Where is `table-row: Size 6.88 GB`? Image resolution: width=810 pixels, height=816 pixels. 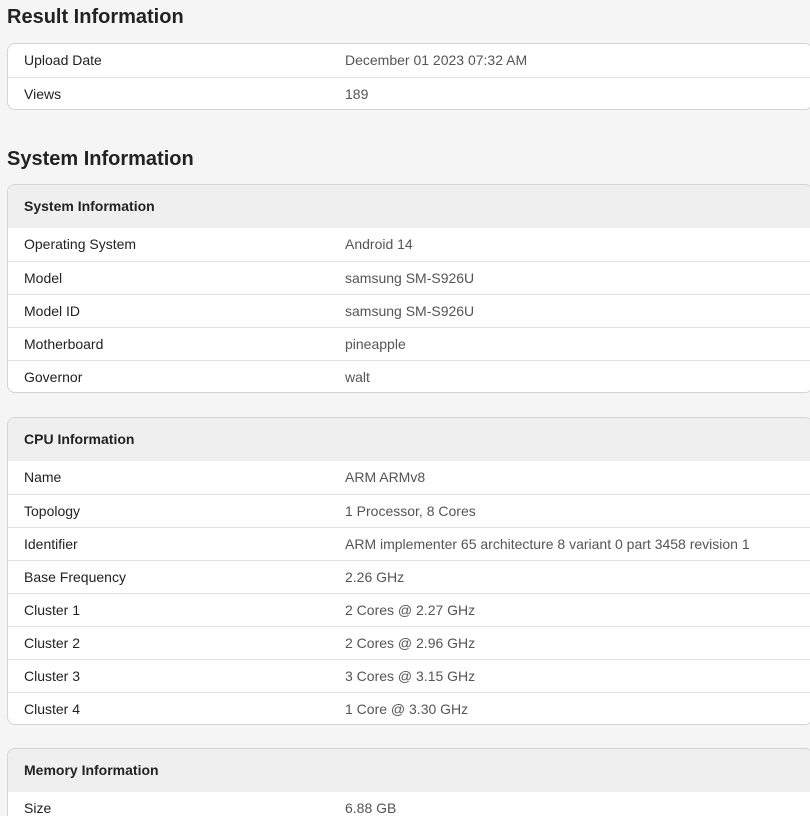 table-row: Size 6.88 GB is located at coordinates (409, 804).